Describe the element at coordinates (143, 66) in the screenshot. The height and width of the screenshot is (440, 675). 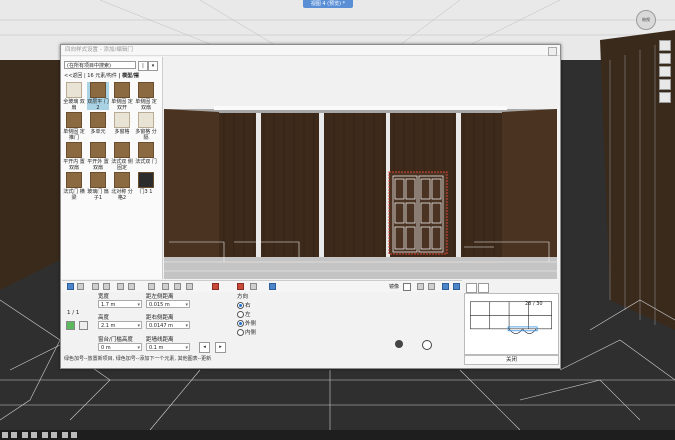
I see `library-option-button: |` at that location.